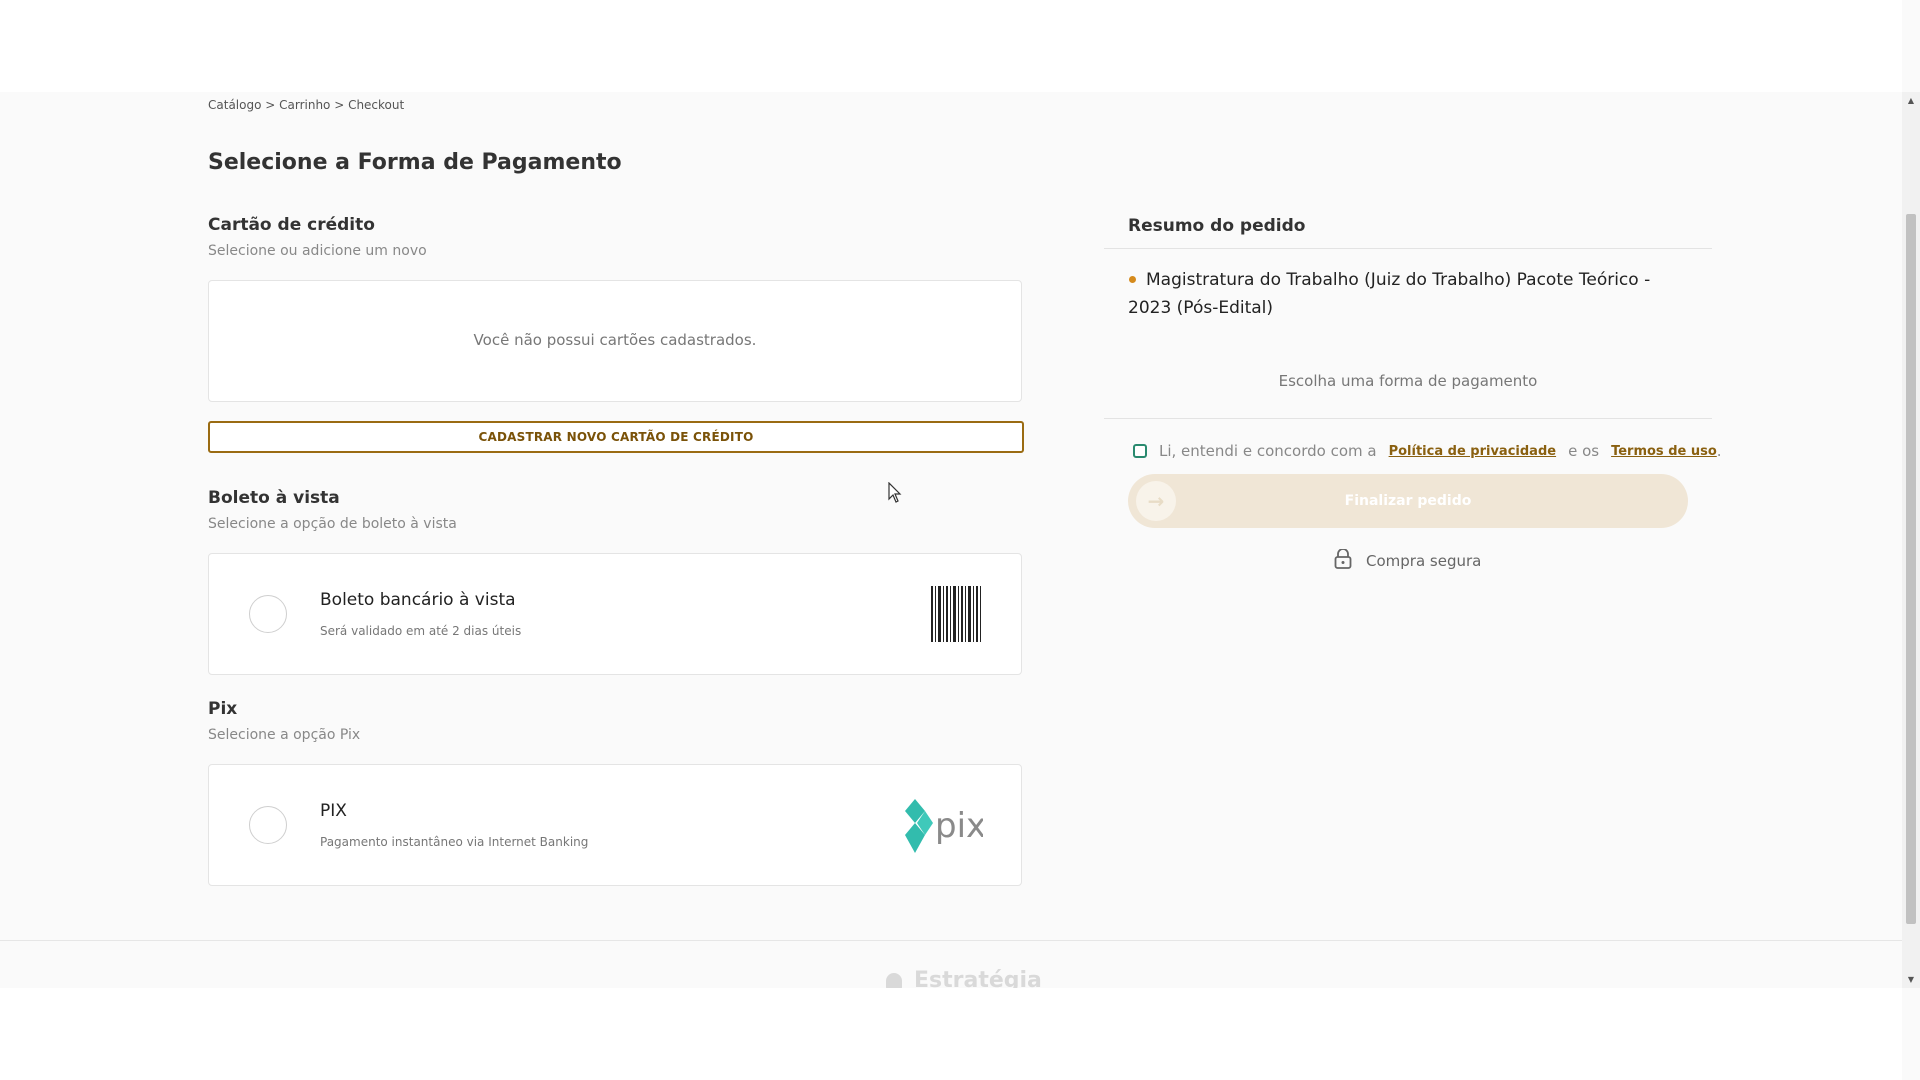 The height and width of the screenshot is (1080, 1920). I want to click on no-cards-message: Você não possui cartões cadastrados., so click(615, 340).